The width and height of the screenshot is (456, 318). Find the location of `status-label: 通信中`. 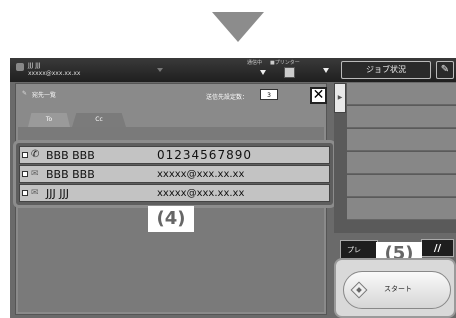

status-label: 通信中 is located at coordinates (255, 63).